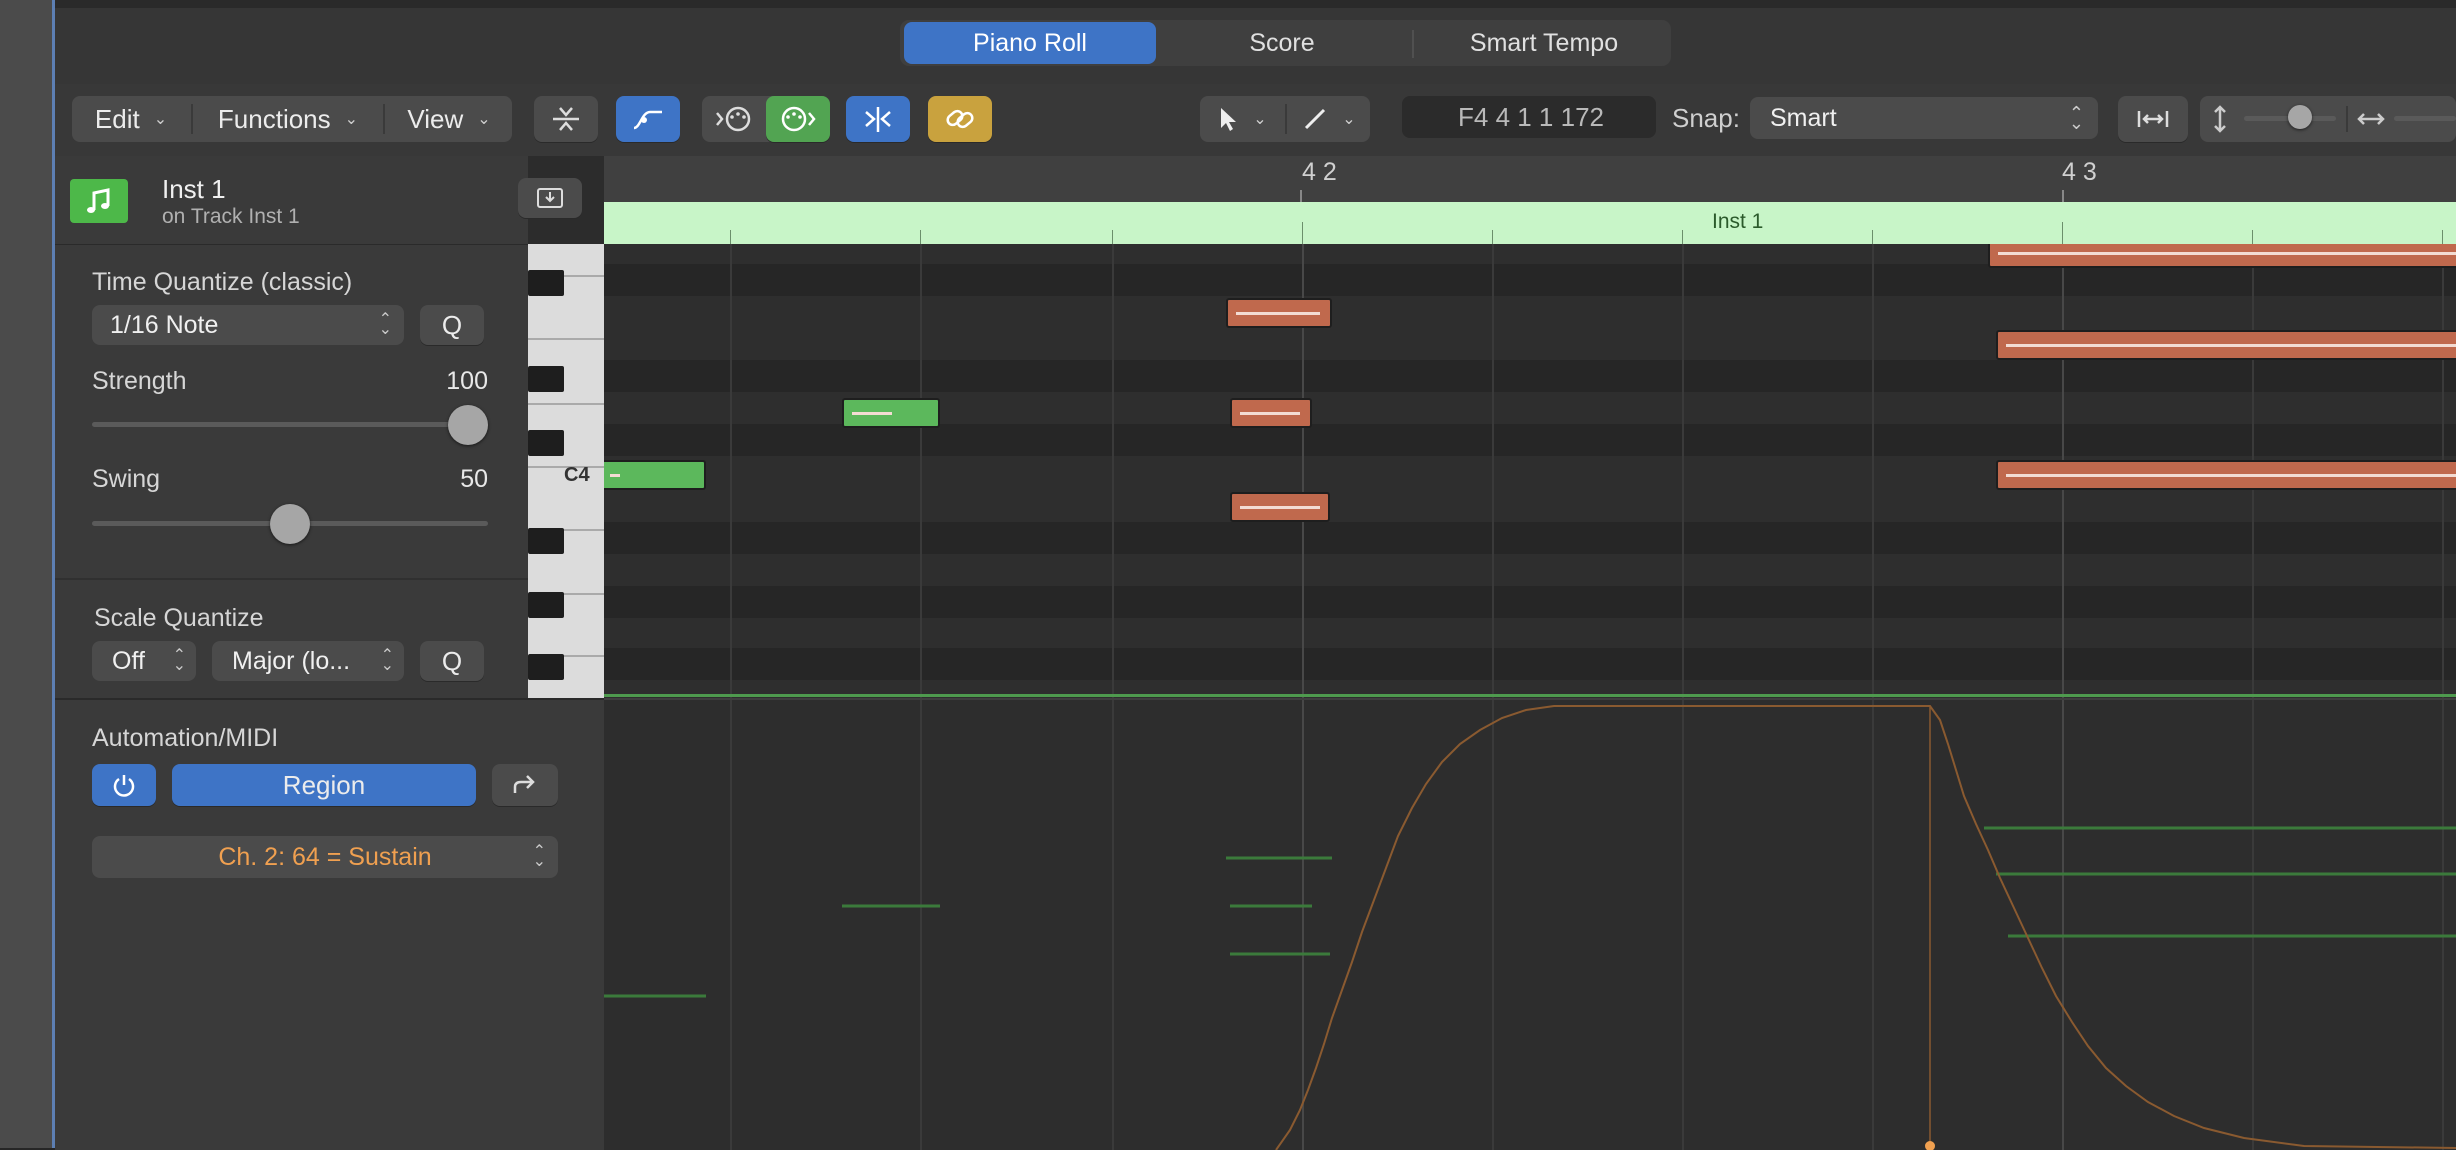  Describe the element at coordinates (1530, 695) in the screenshot. I see `region-end-line` at that location.